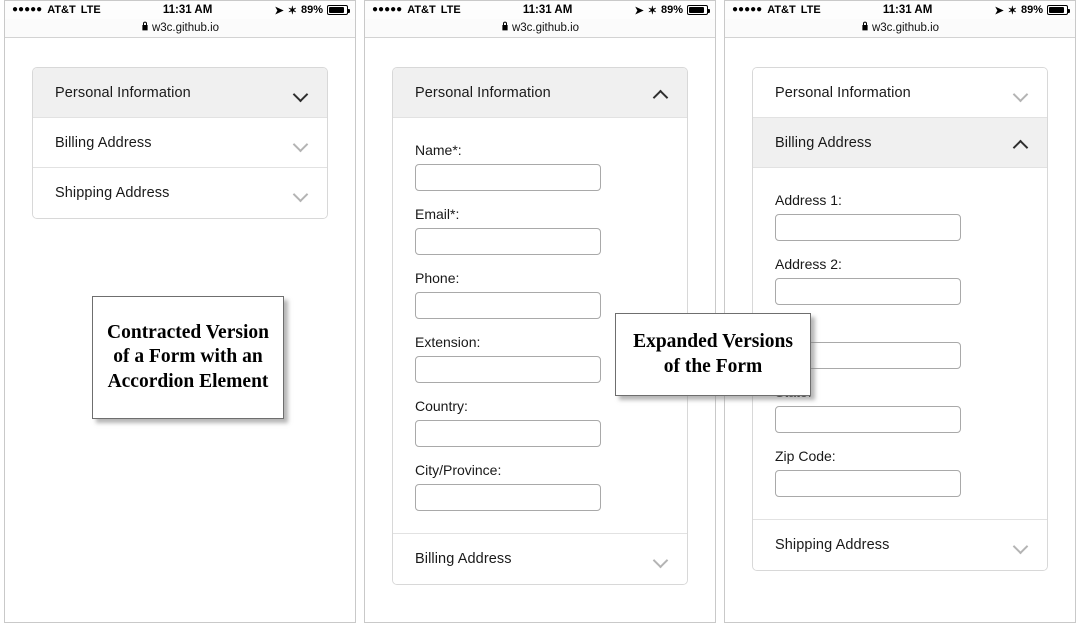 The height and width of the screenshot is (629, 1080). What do you see at coordinates (437, 214) in the screenshot?
I see `field-label: Email*:` at bounding box center [437, 214].